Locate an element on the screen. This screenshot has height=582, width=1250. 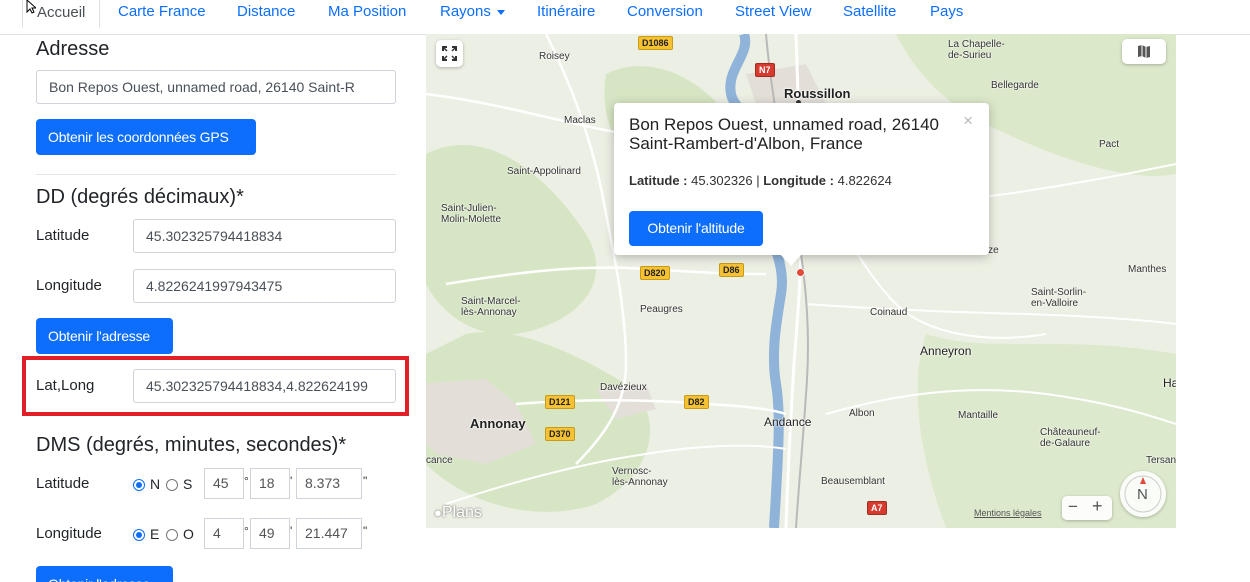
place-label: Annonay is located at coordinates (498, 423).